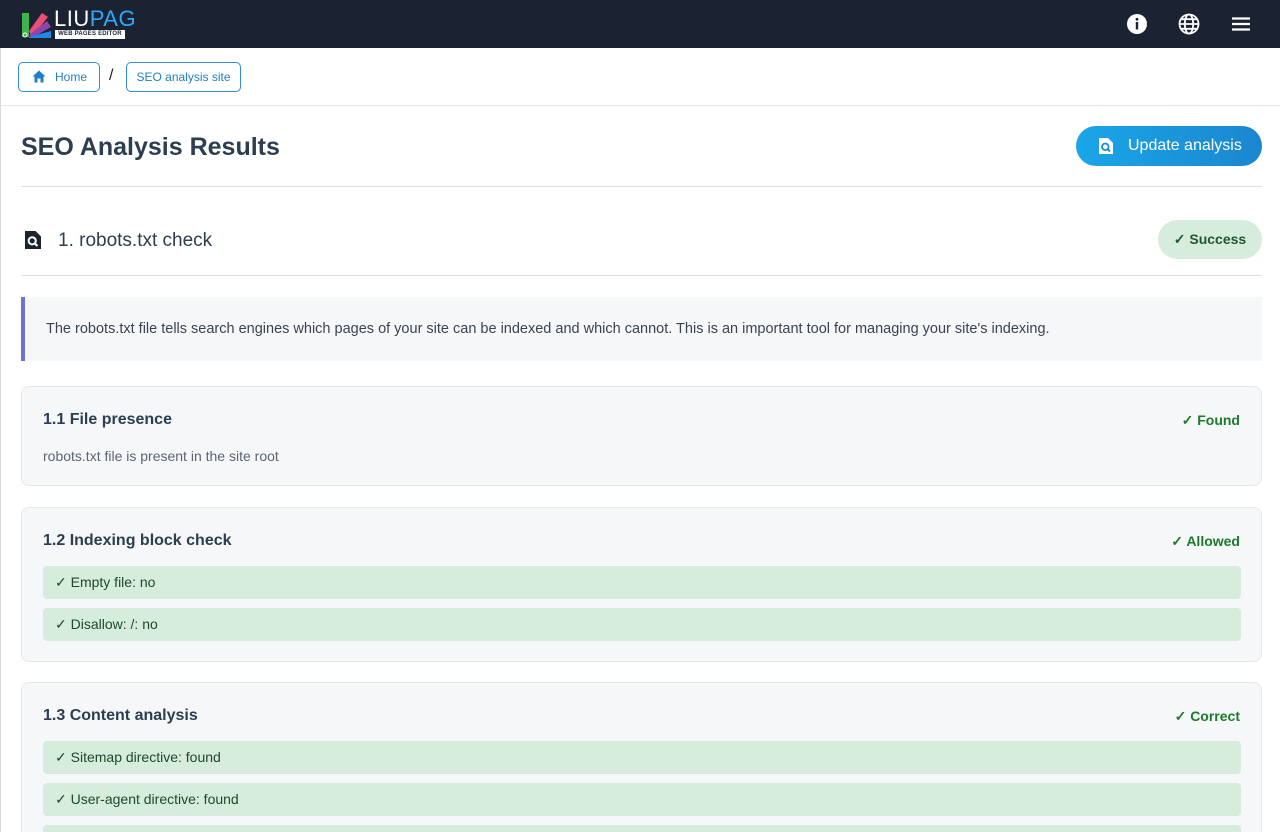  I want to click on breadcrumb-current-button: SEO analysis site, so click(183, 77).